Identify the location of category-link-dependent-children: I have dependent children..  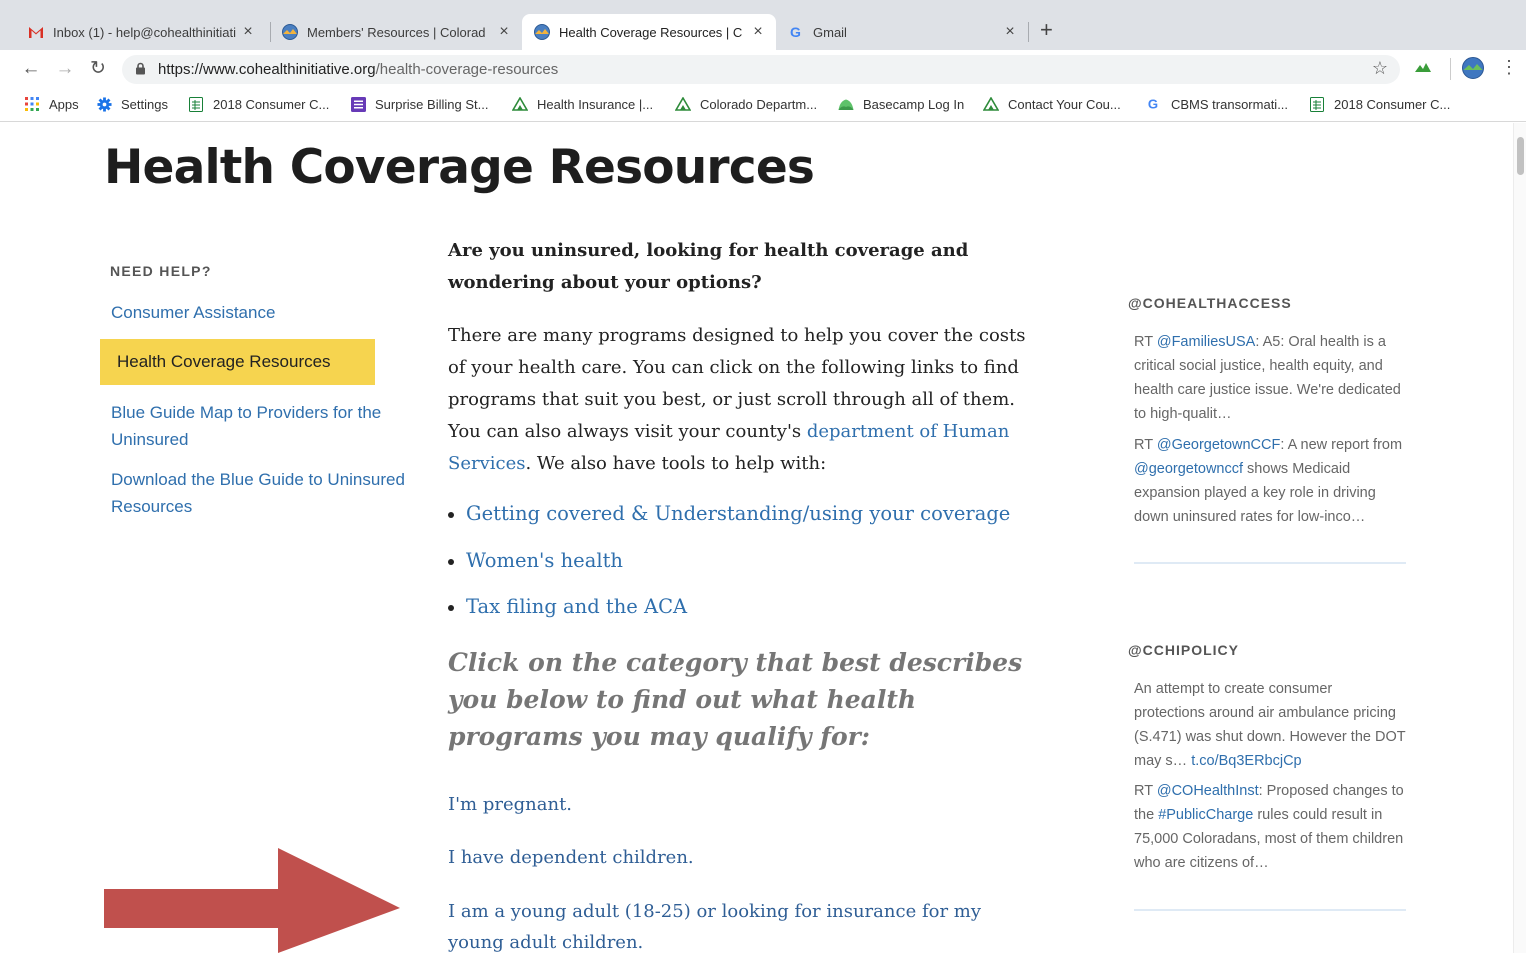
(743, 857).